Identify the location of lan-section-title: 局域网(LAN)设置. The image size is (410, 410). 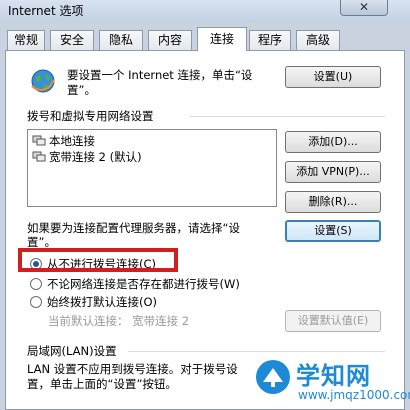
(72, 351).